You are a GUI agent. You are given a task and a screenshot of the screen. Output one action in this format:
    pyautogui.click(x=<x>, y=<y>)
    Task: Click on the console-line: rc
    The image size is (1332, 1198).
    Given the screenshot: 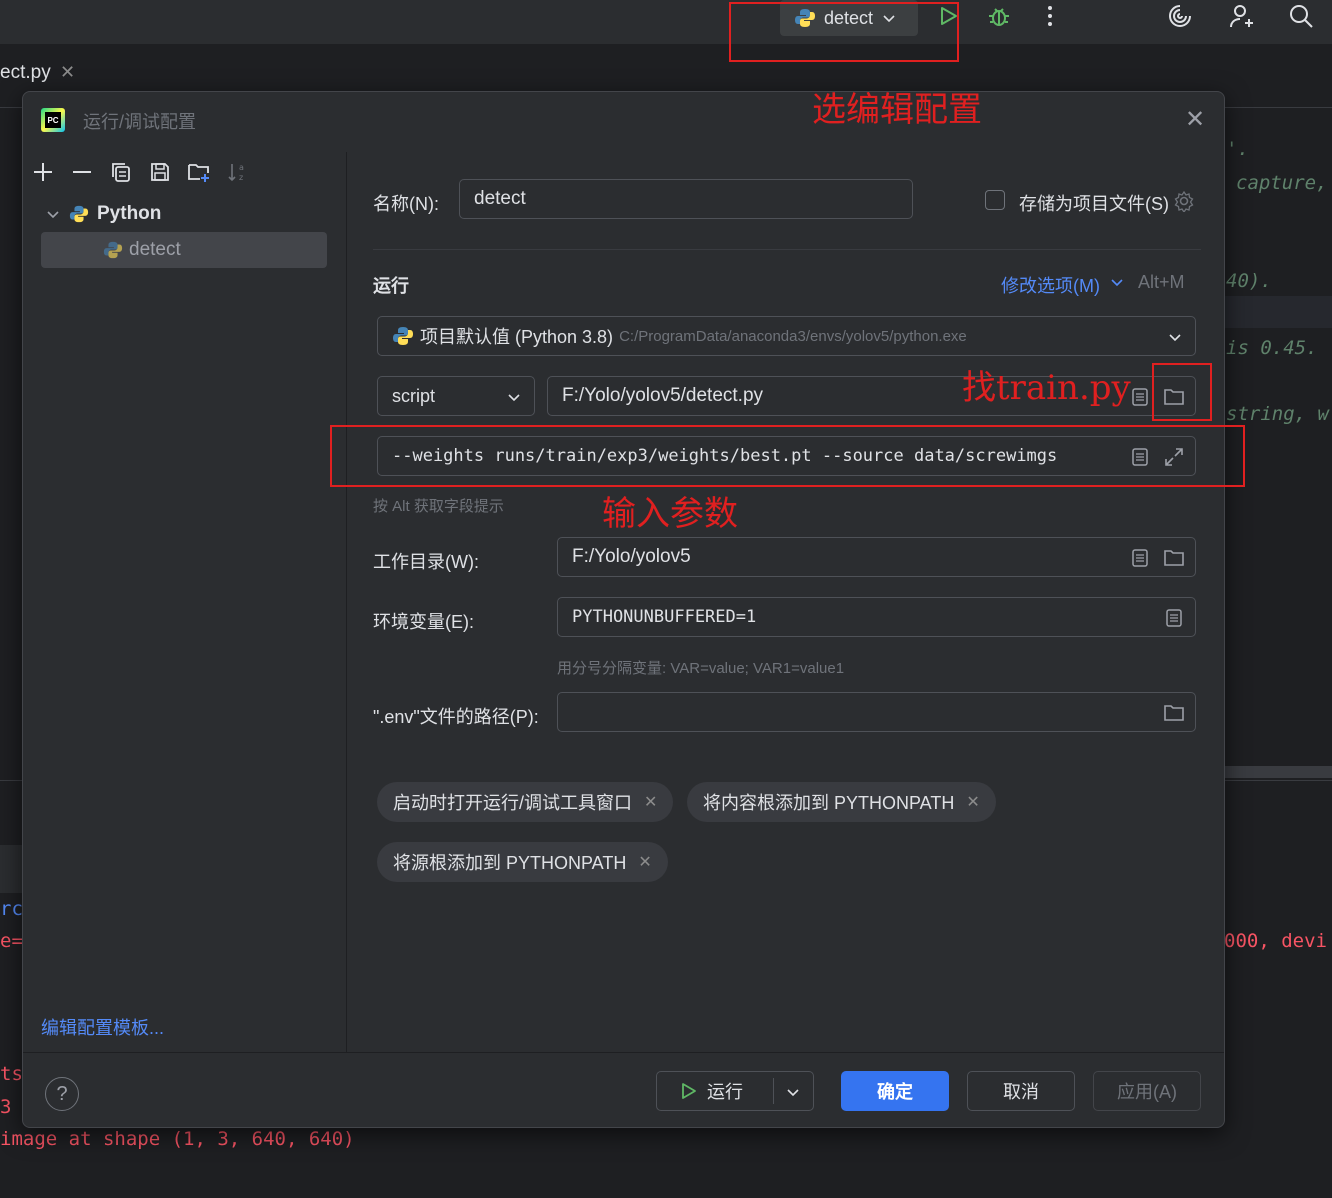 What is the action you would take?
    pyautogui.click(x=11, y=909)
    